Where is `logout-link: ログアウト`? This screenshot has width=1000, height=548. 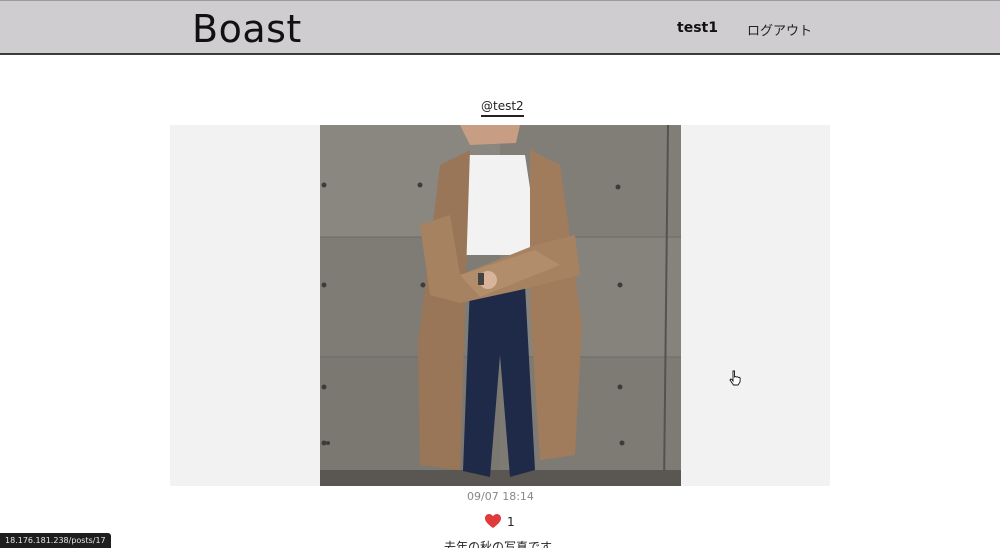 logout-link: ログアウト is located at coordinates (779, 29).